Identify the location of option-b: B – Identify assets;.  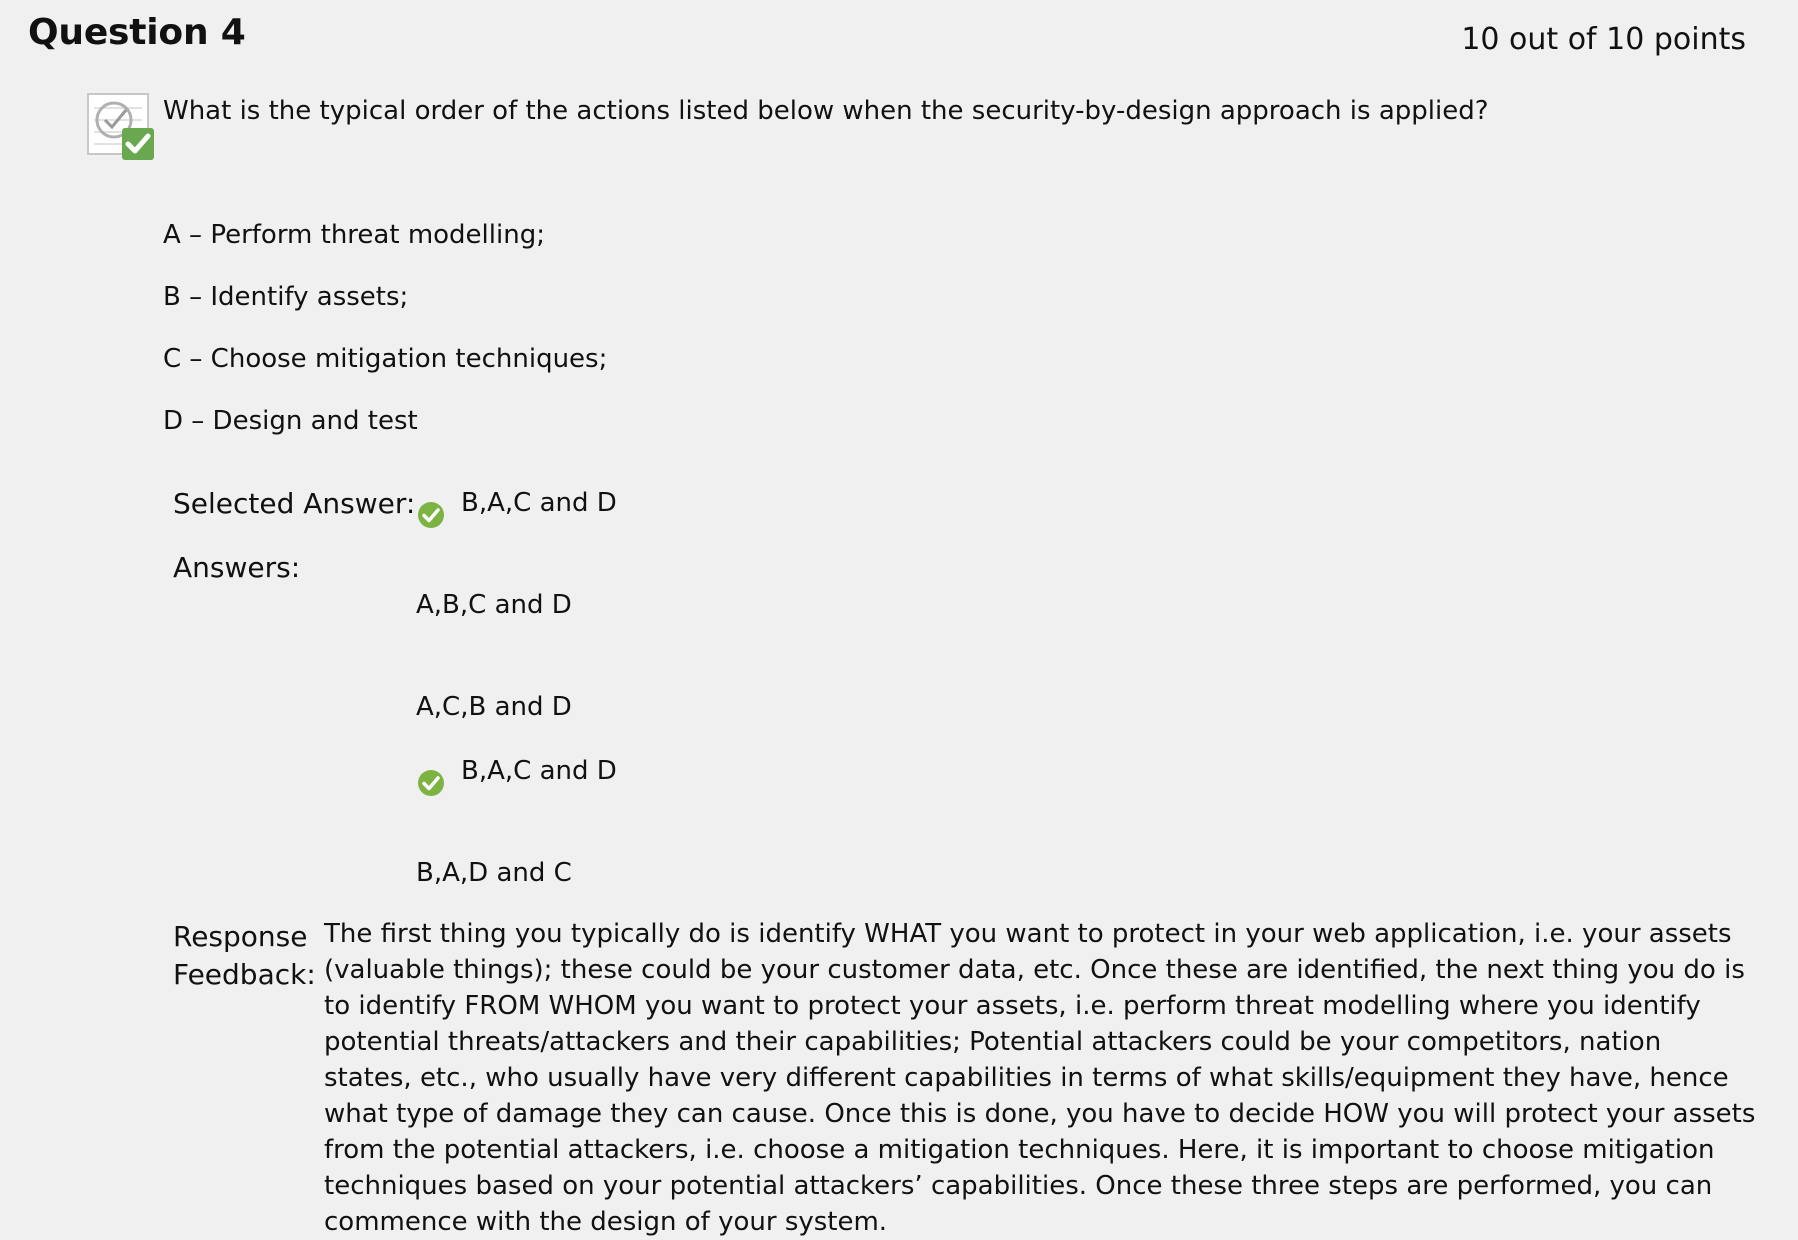
(286, 297).